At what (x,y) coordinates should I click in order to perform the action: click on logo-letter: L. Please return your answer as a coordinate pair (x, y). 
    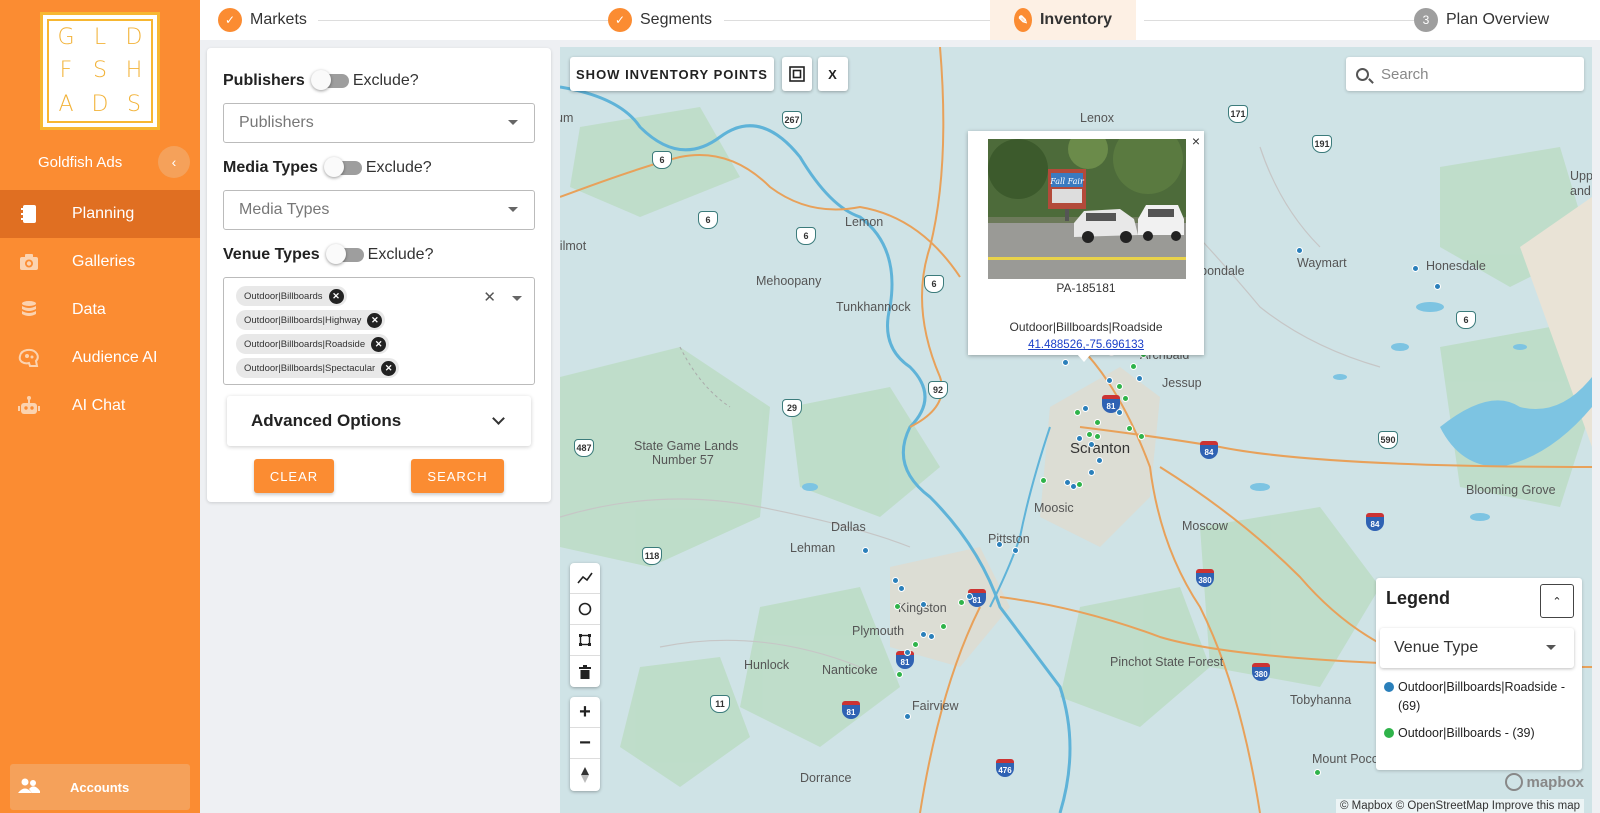
    Looking at the image, I should click on (100, 38).